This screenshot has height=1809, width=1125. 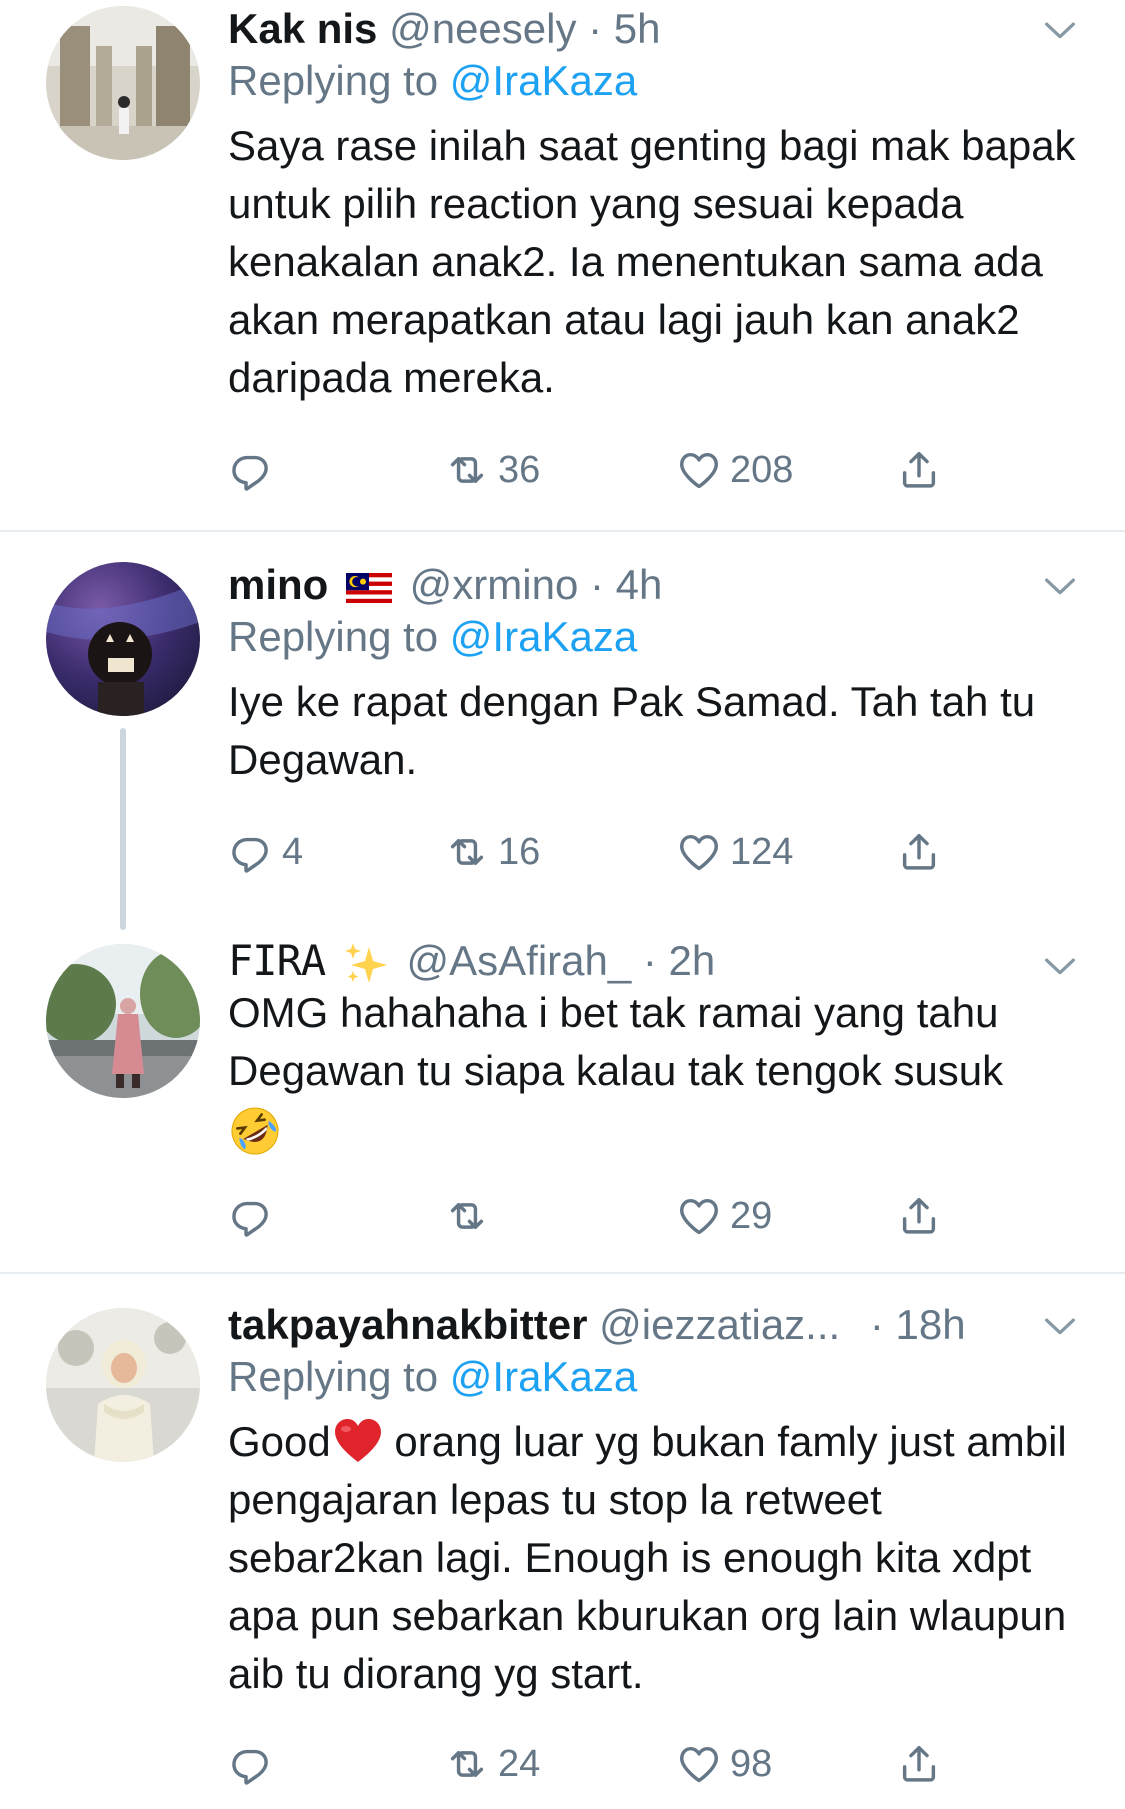 I want to click on tweet-header: mino @xrmino · 4h, so click(x=631, y=585).